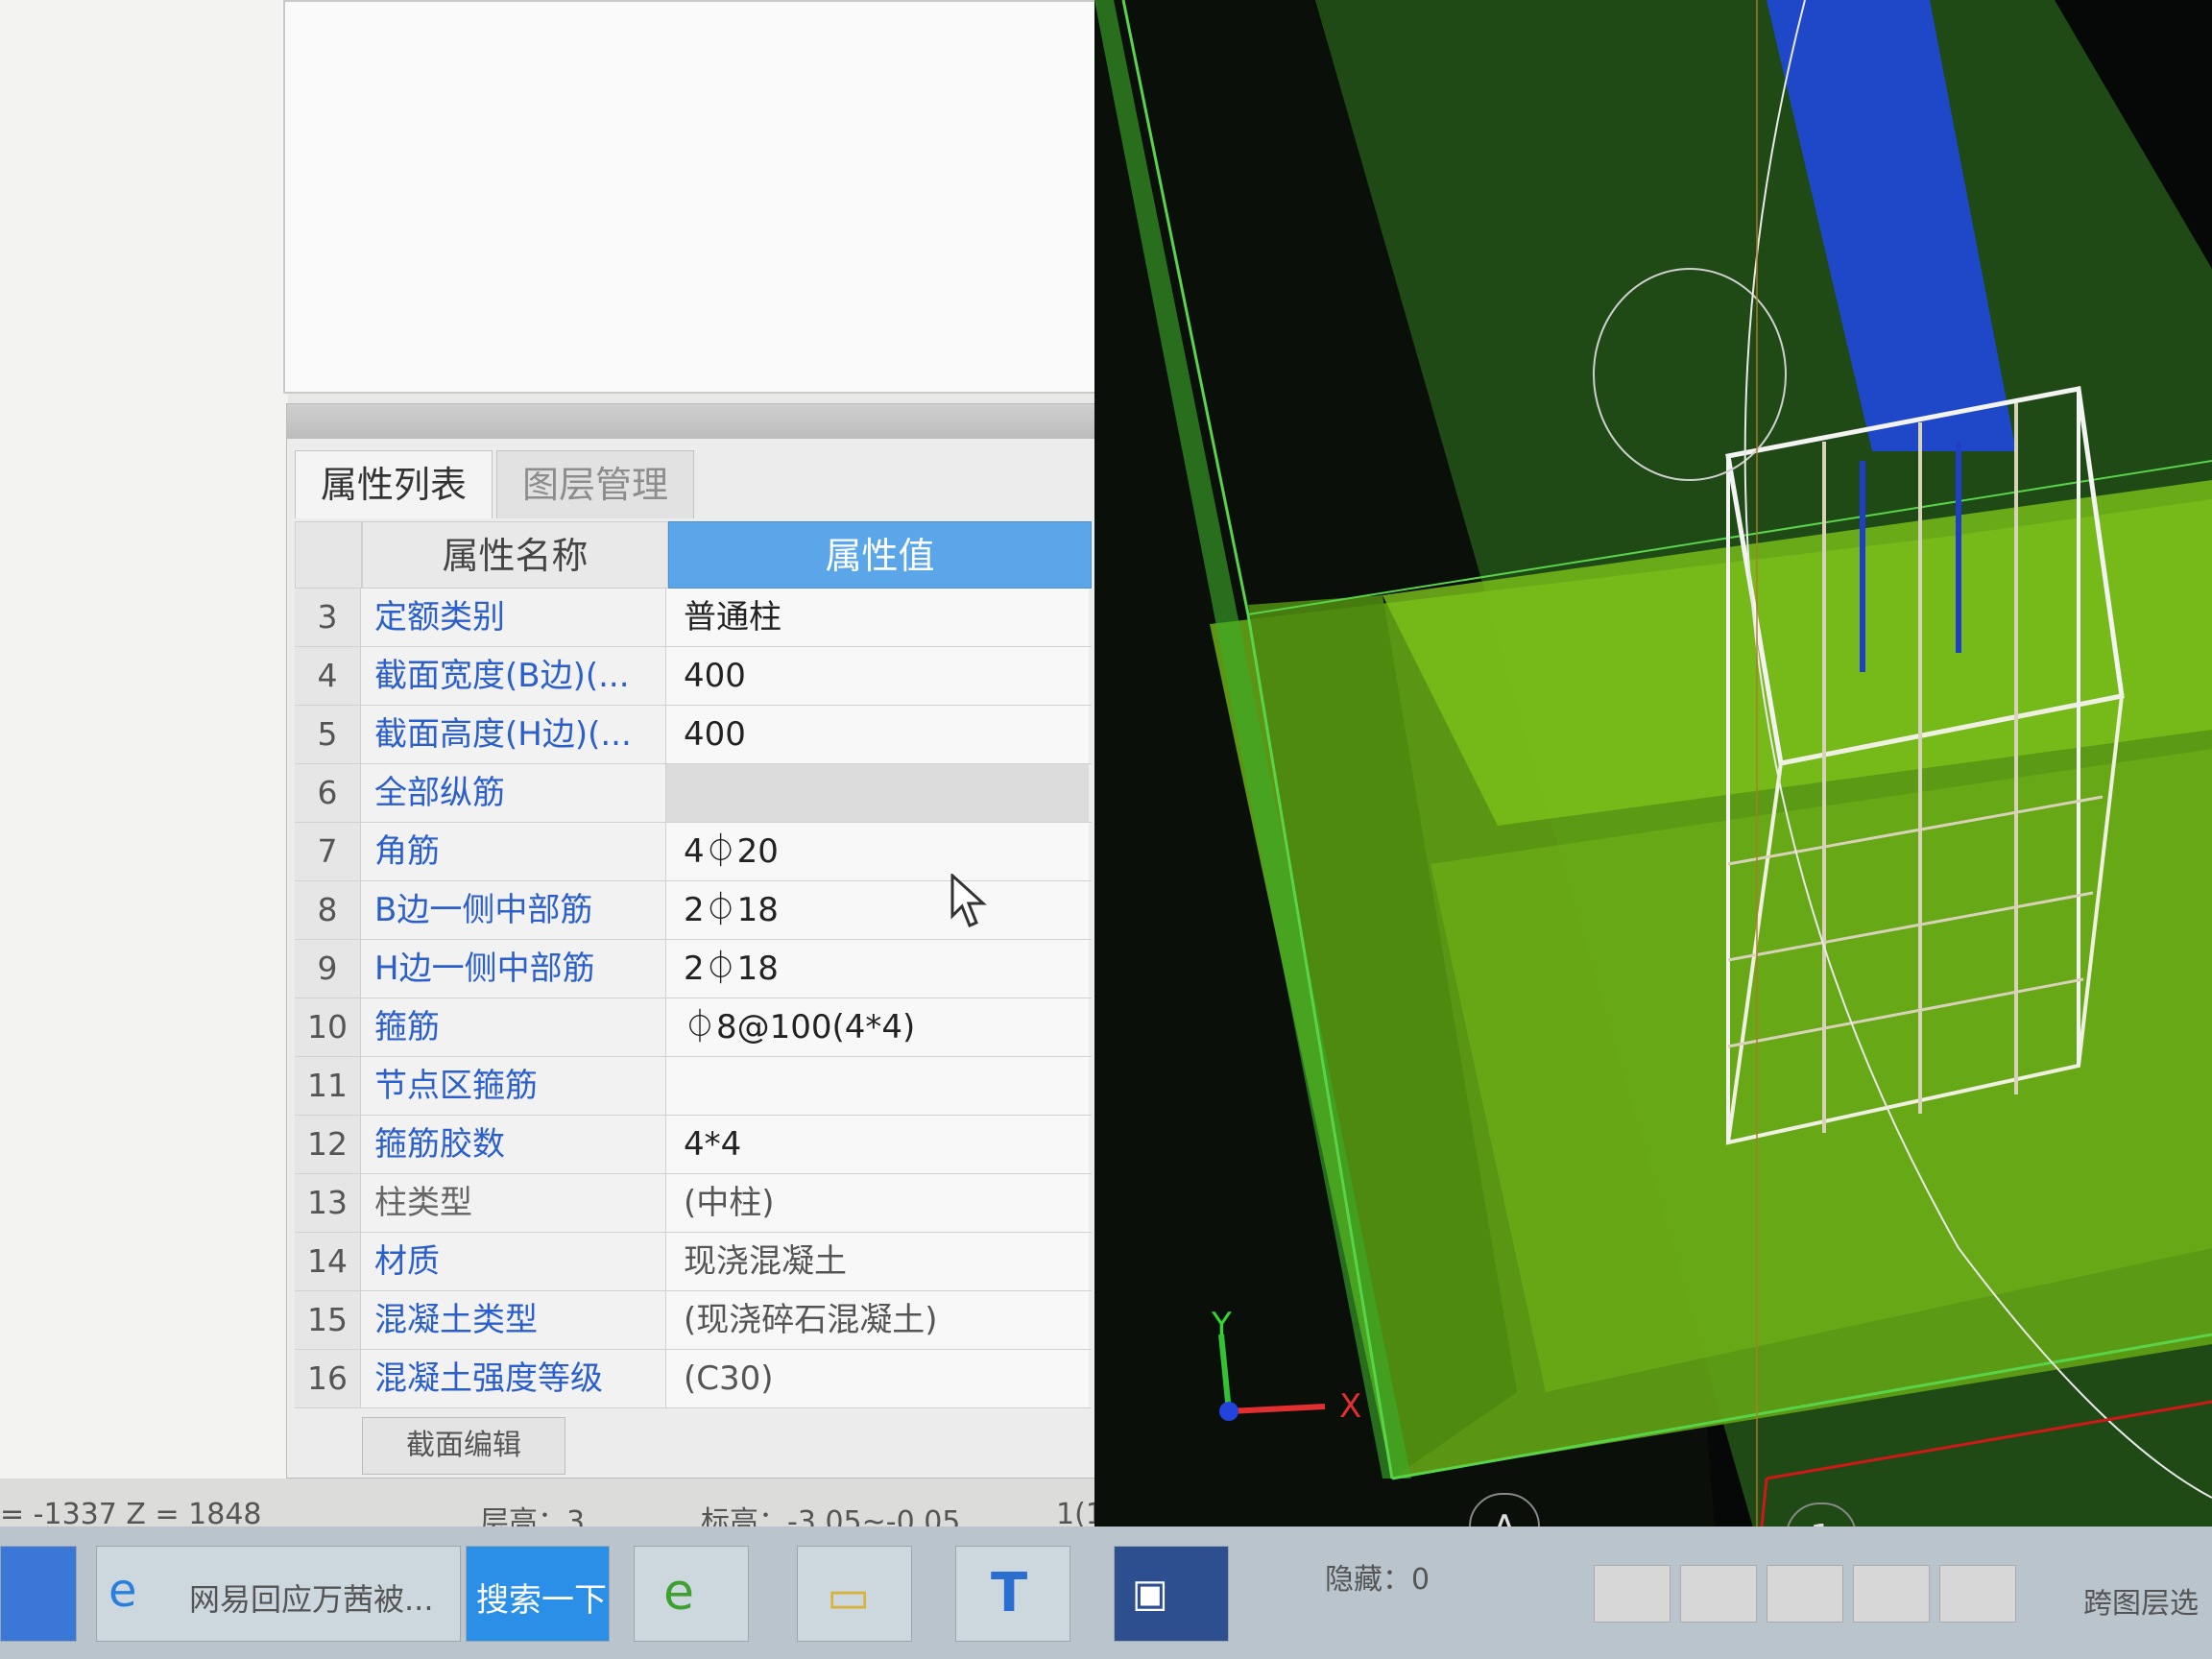 The width and height of the screenshot is (2212, 1659). I want to click on taskbar-app-t: T, so click(1012, 1594).